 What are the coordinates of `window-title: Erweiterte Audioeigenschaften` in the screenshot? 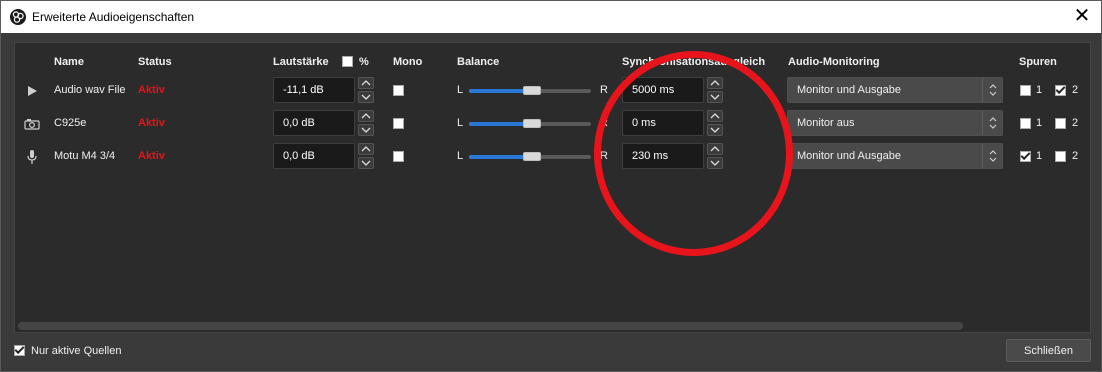 It's located at (113, 17).